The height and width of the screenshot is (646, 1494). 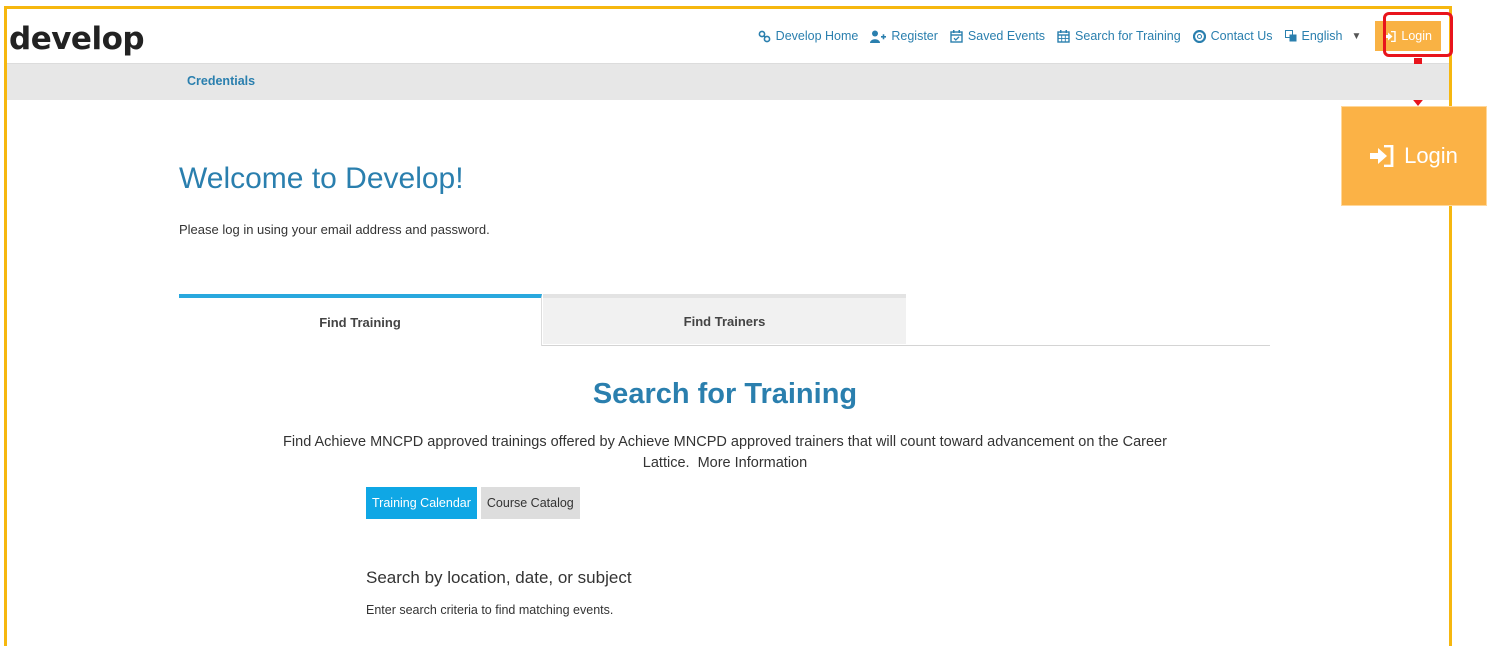 I want to click on nav-saved-events: Saved Events, so click(x=997, y=36).